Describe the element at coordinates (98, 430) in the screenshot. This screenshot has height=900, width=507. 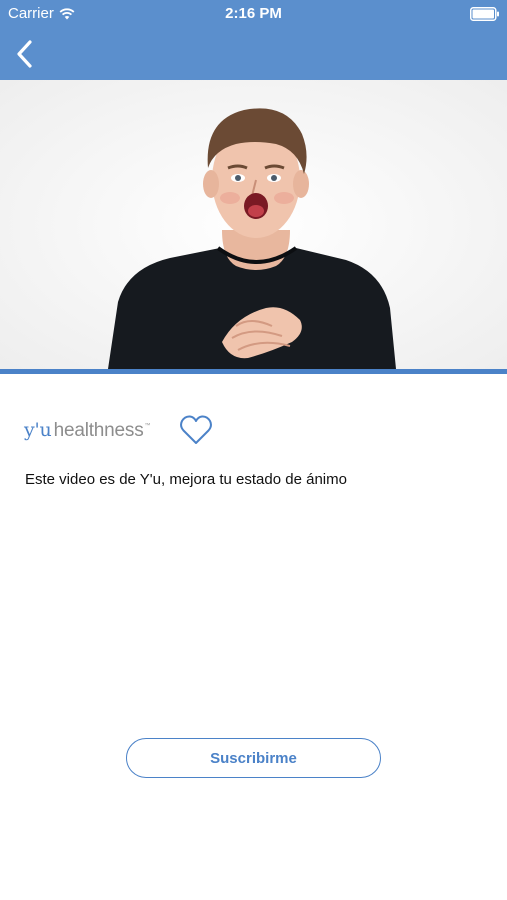
I see `logo-healthness-text: healthness` at that location.